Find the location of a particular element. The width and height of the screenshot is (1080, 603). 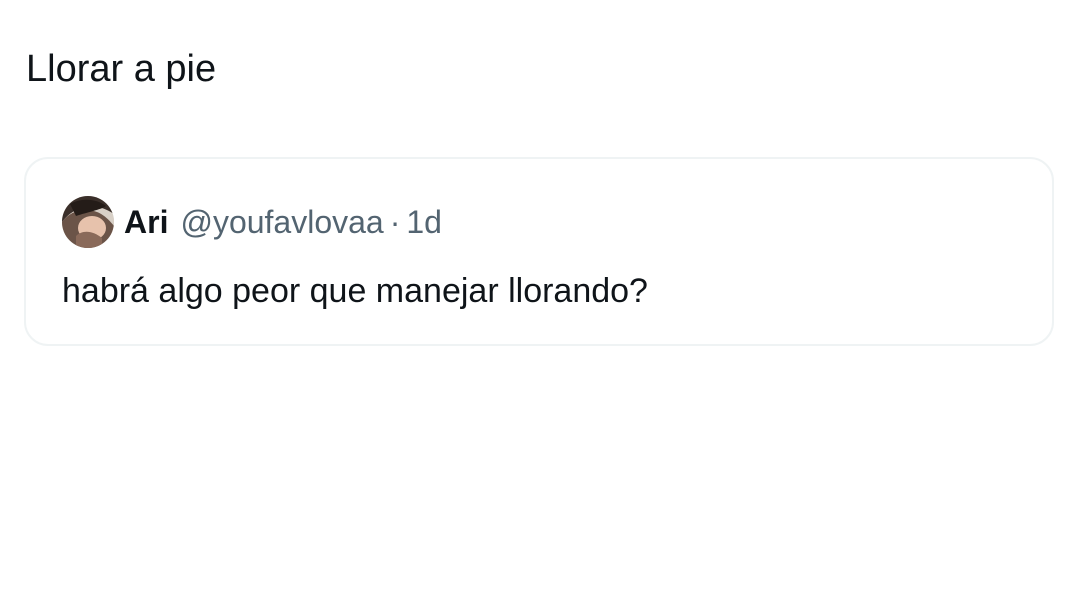

quoted-tweet-text: habrá algo peor que manejar llorando? is located at coordinates (355, 291).